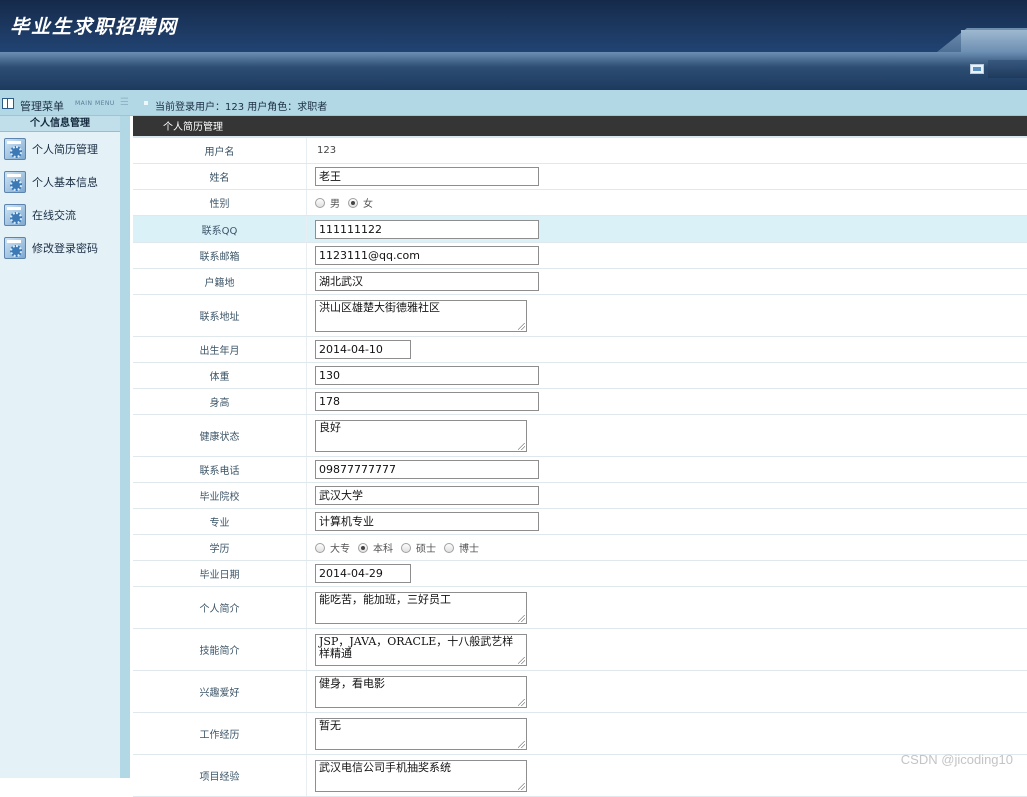  I want to click on hometown-input: 湖北武汉, so click(427, 281).